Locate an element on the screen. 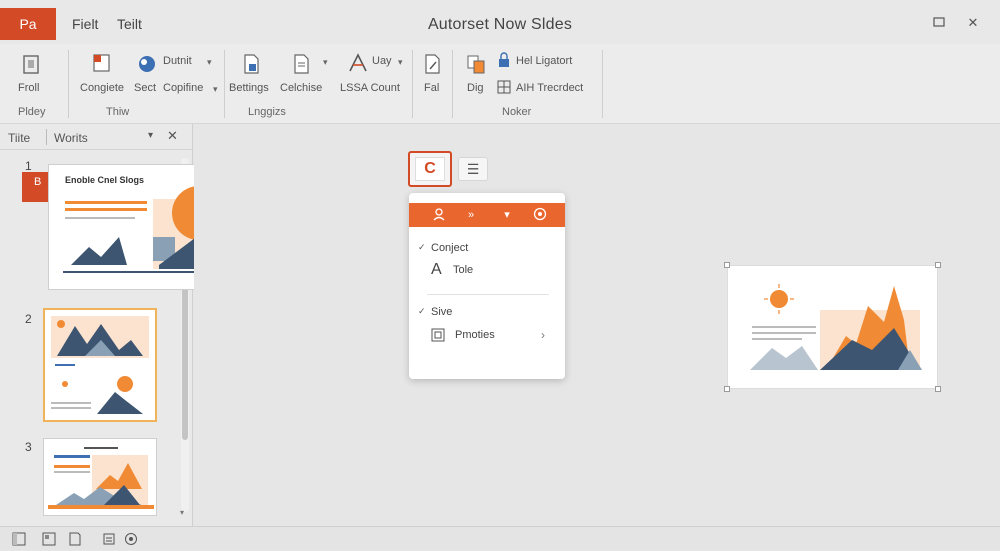  font-a-icon is located at coordinates (358, 63).